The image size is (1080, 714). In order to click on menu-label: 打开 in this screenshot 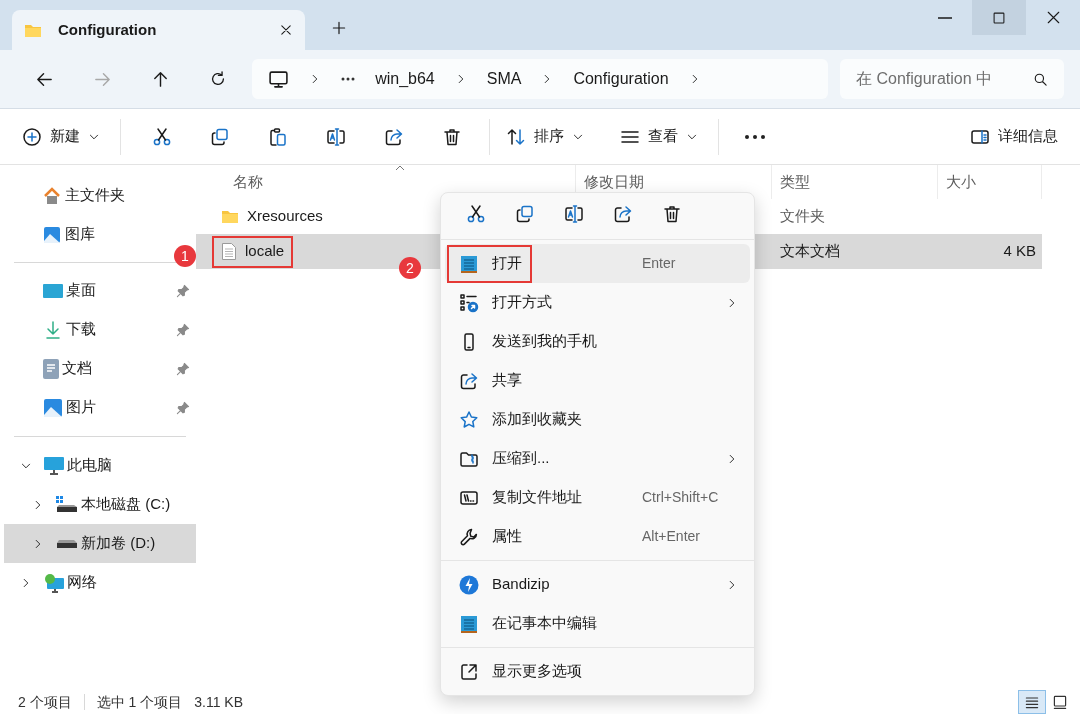, I will do `click(507, 263)`.